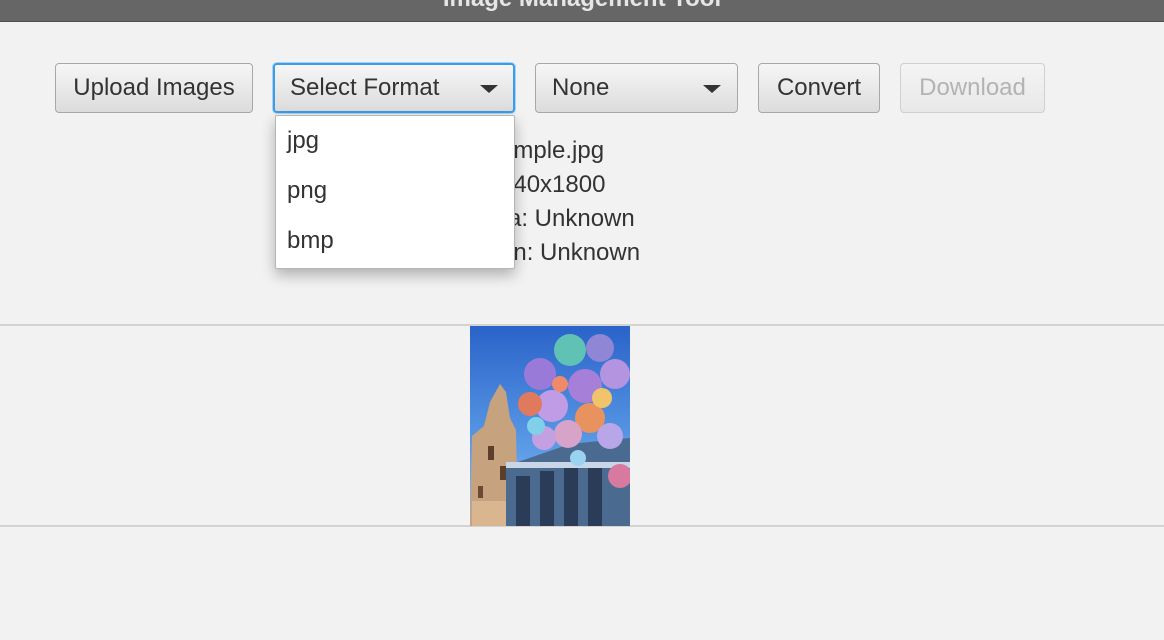  I want to click on download-button: Download, so click(972, 88).